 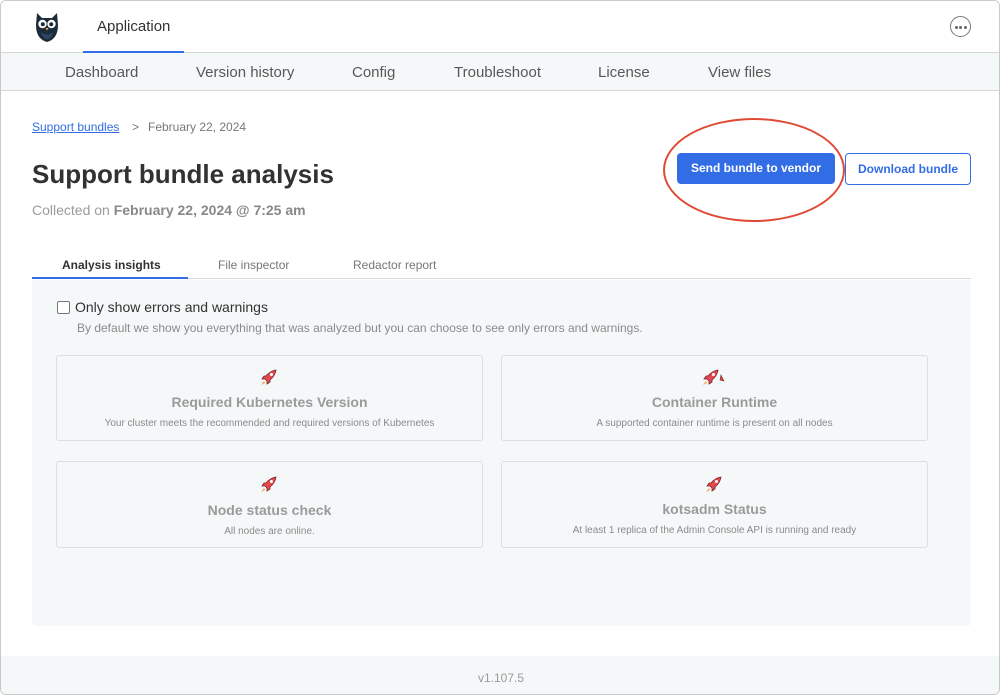 What do you see at coordinates (253, 265) in the screenshot?
I see `tab-file-inspector: File inspector` at bounding box center [253, 265].